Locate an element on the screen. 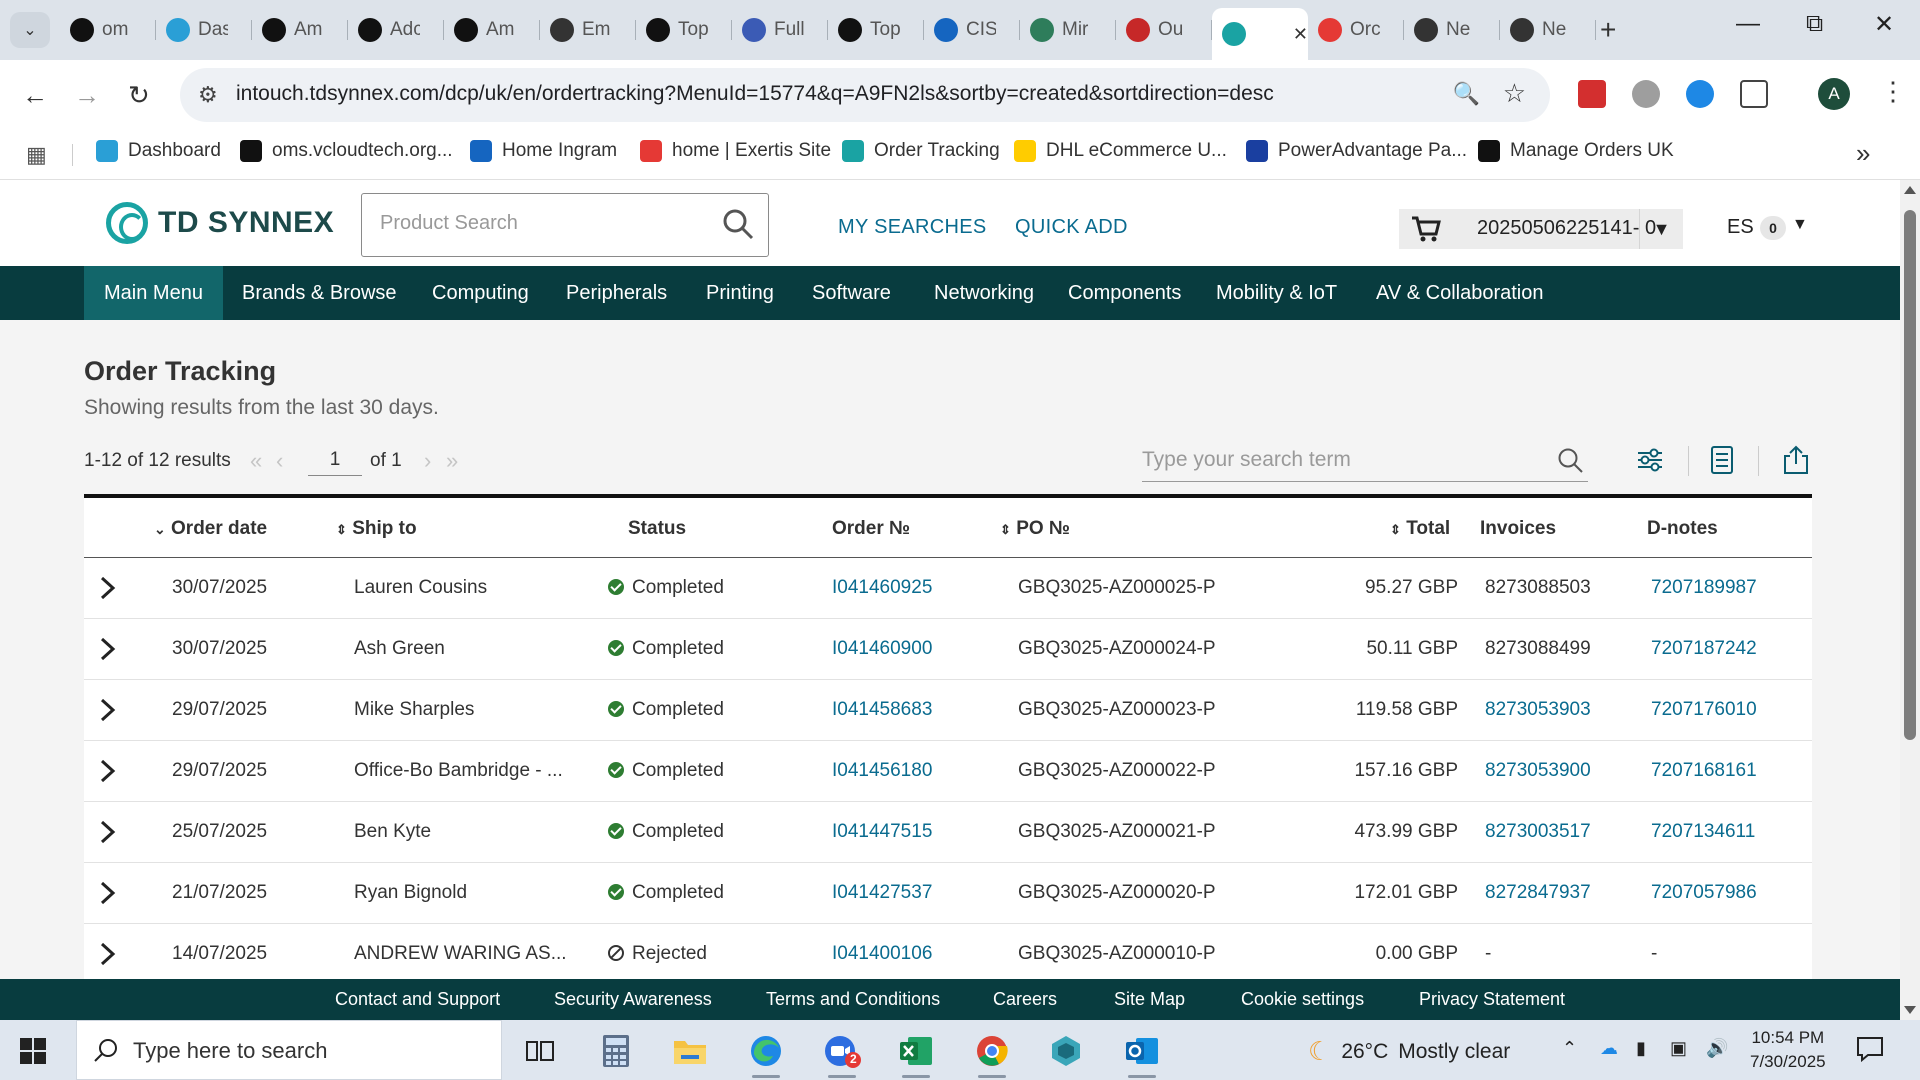 The height and width of the screenshot is (1080, 1920). browser-tab: Orc is located at coordinates (1356, 30).